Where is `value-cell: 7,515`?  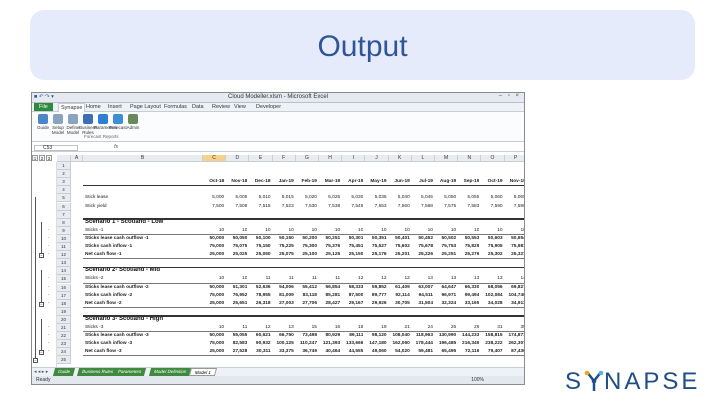
value-cell: 7,515 is located at coordinates (260, 206).